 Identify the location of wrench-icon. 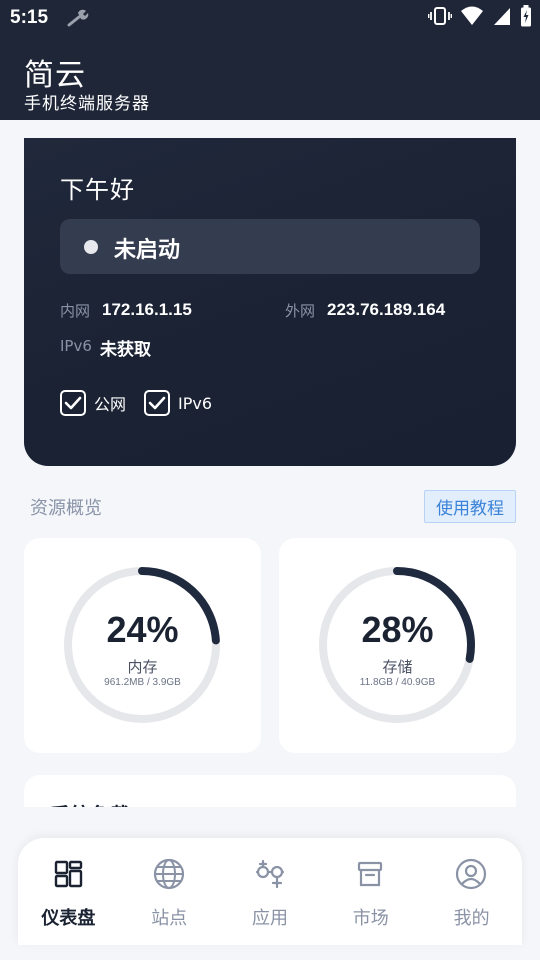
(78, 20).